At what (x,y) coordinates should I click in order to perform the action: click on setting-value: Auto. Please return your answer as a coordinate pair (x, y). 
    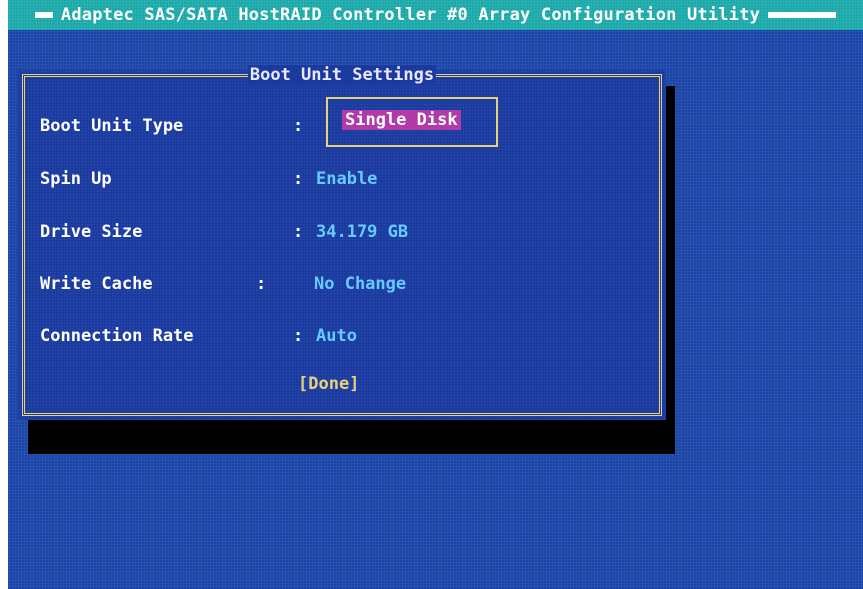
    Looking at the image, I should click on (336, 336).